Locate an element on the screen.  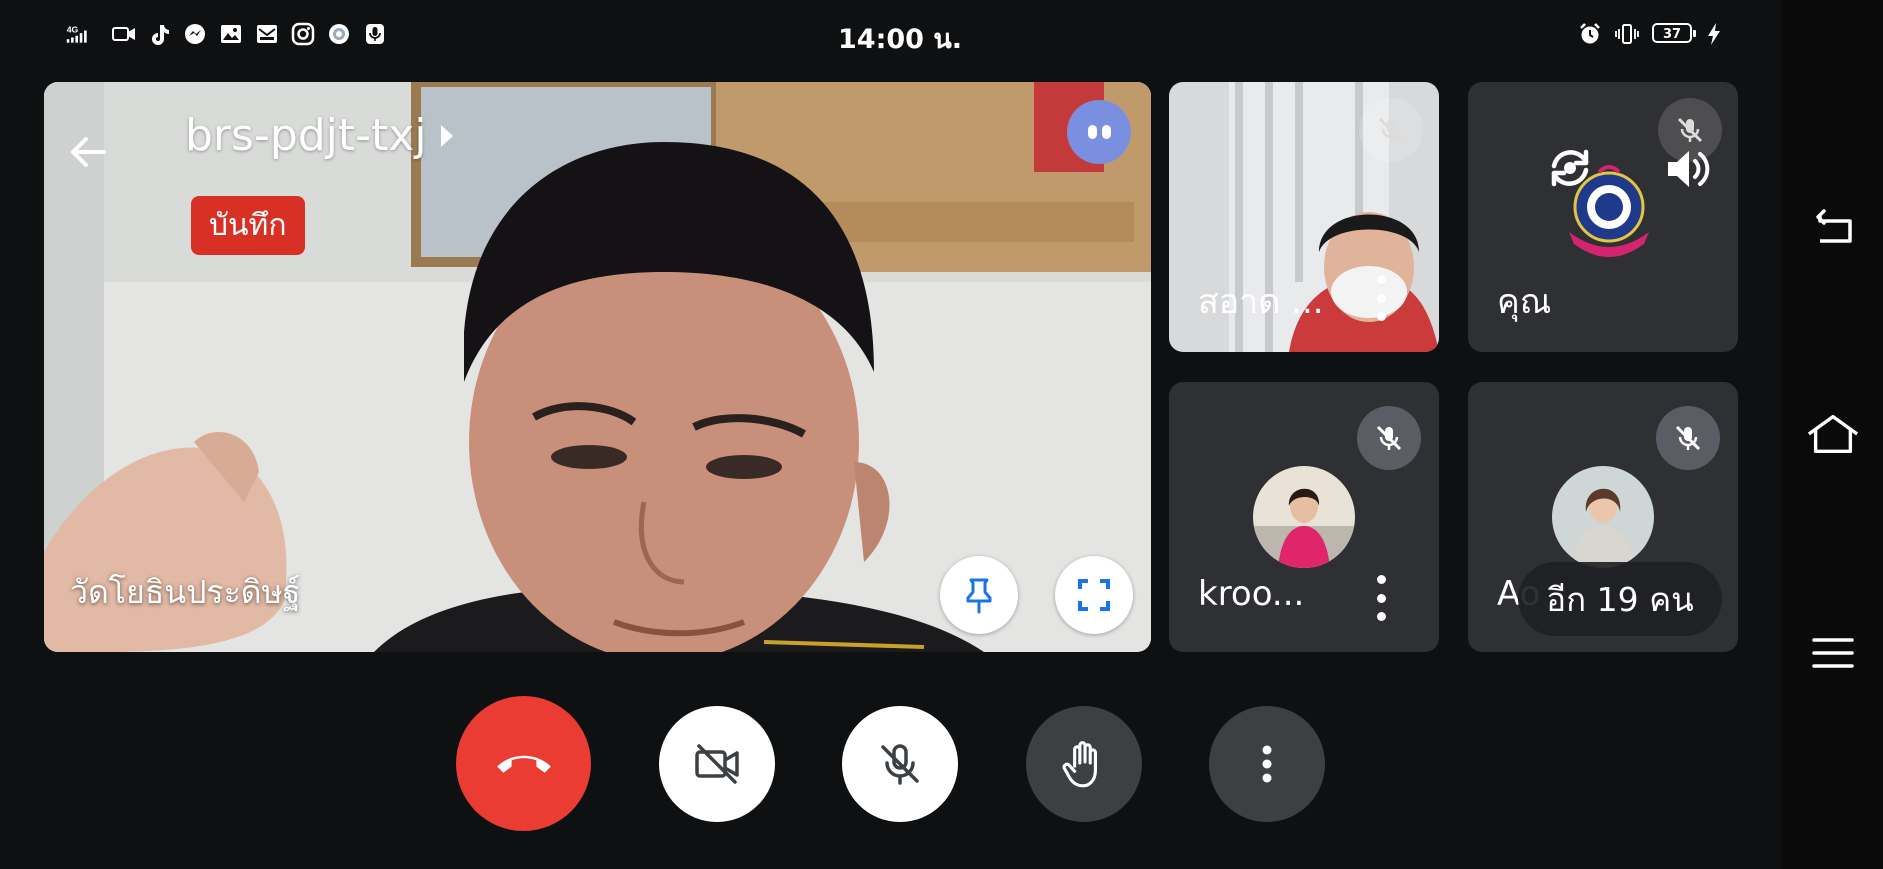
meeting-code-text: brs-pdjt-txj is located at coordinates (306, 135).